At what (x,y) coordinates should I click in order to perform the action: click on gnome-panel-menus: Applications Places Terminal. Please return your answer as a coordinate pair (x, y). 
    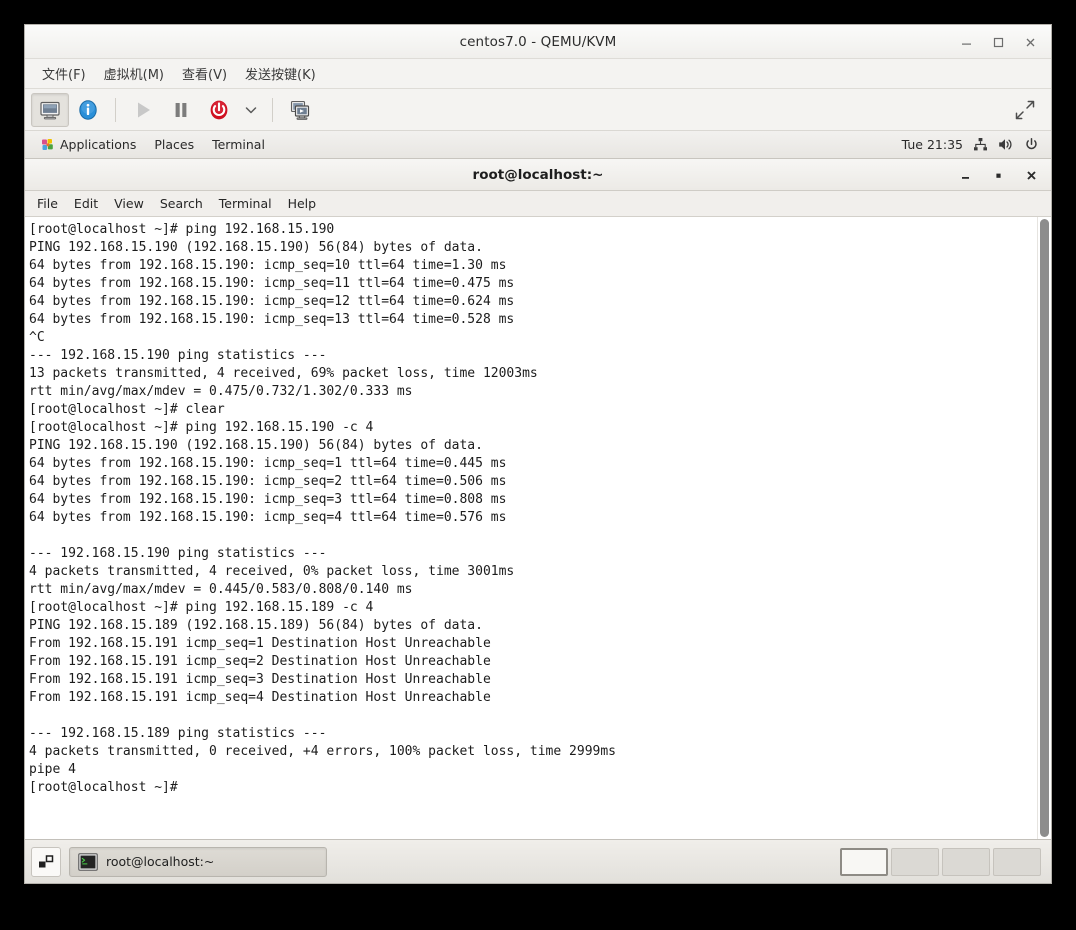
    Looking at the image, I should click on (153, 144).